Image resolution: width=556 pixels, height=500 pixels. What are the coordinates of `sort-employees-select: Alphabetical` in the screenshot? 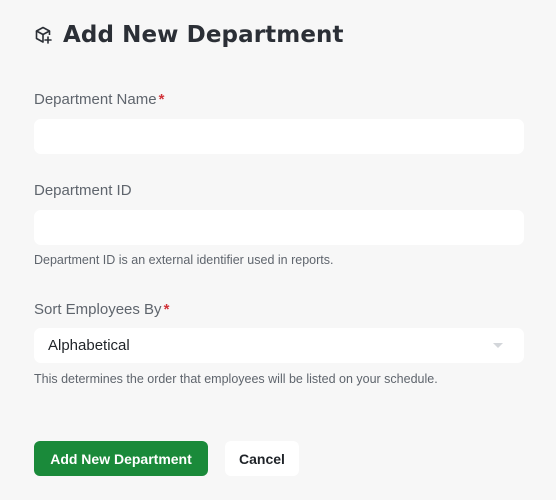 It's located at (279, 345).